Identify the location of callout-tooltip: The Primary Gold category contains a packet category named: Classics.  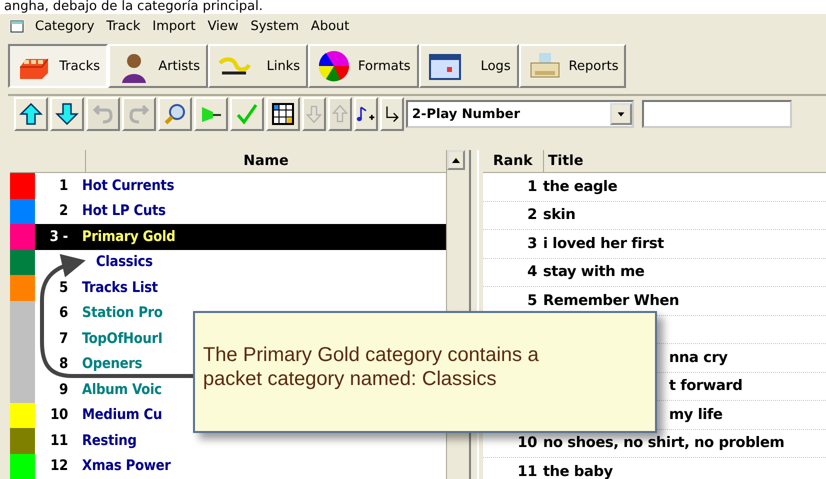
(425, 372).